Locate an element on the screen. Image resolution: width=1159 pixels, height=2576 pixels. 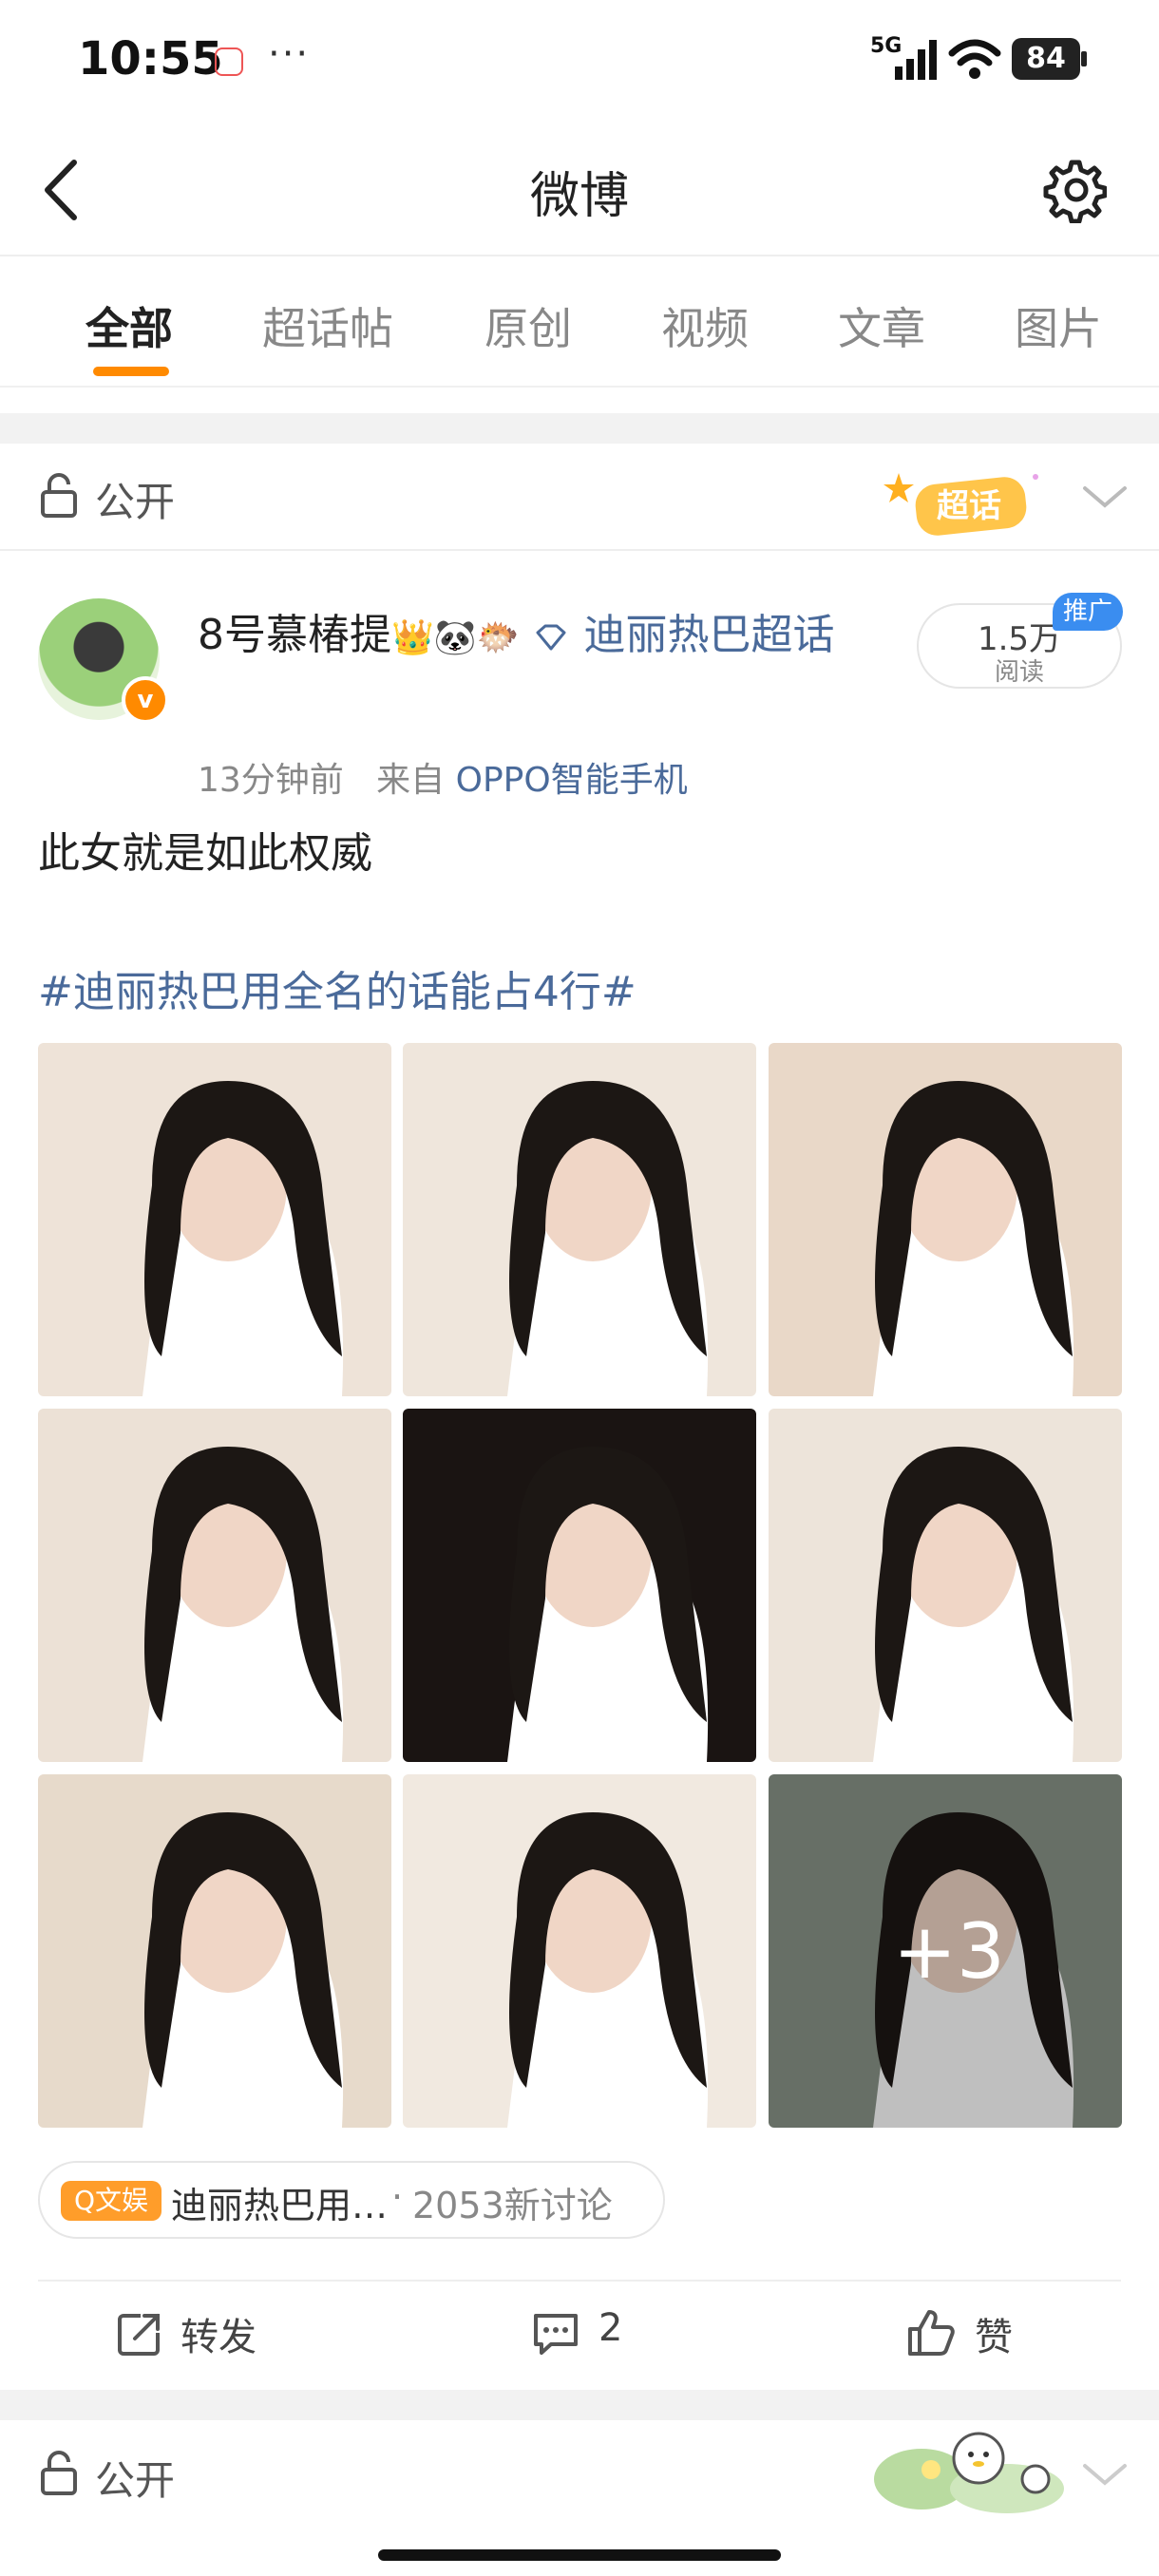
home-indicator is located at coordinates (579, 2555).